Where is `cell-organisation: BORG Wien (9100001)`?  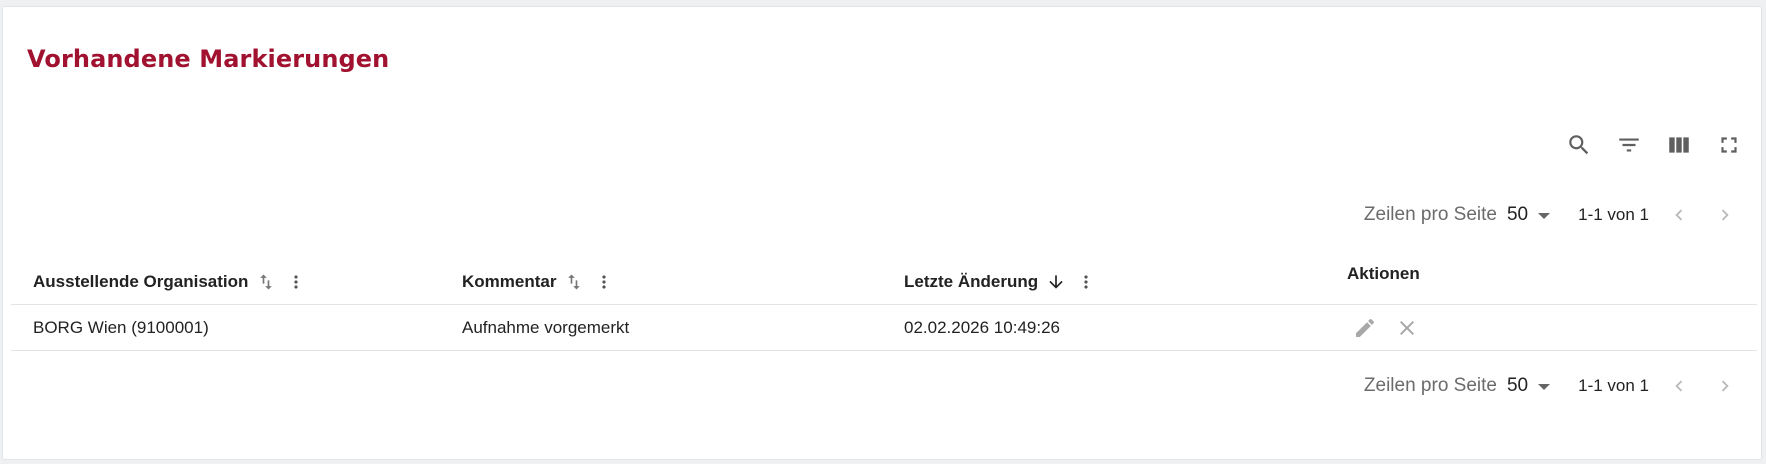 cell-organisation: BORG Wien (9100001) is located at coordinates (121, 327).